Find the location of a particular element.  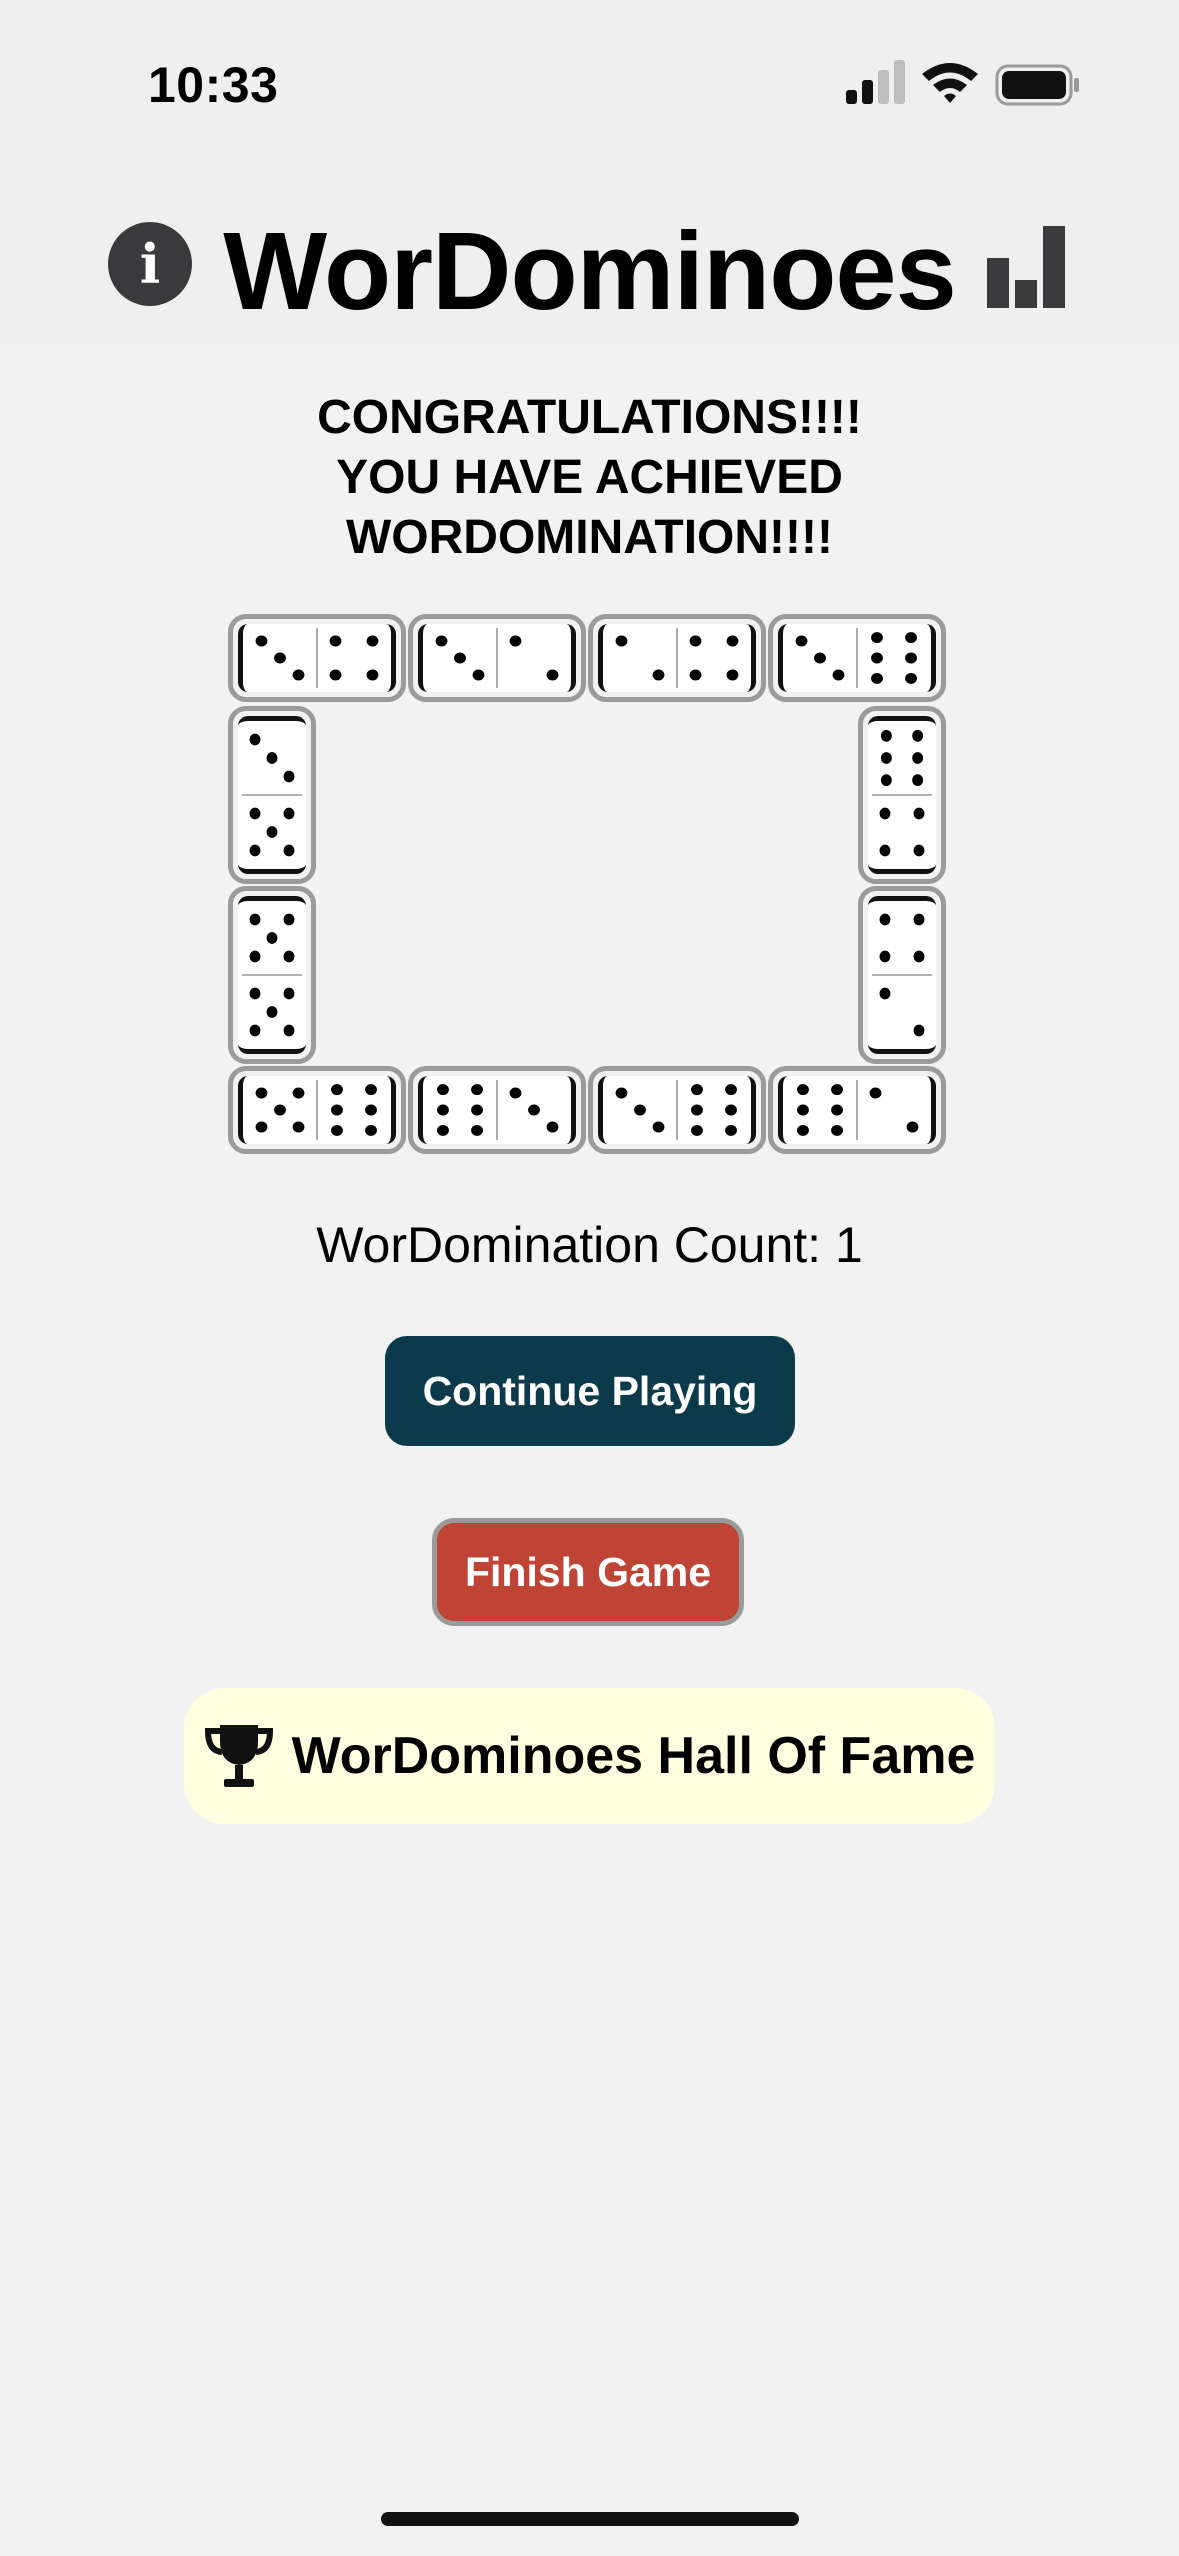

status-time: 10:33 is located at coordinates (213, 85).